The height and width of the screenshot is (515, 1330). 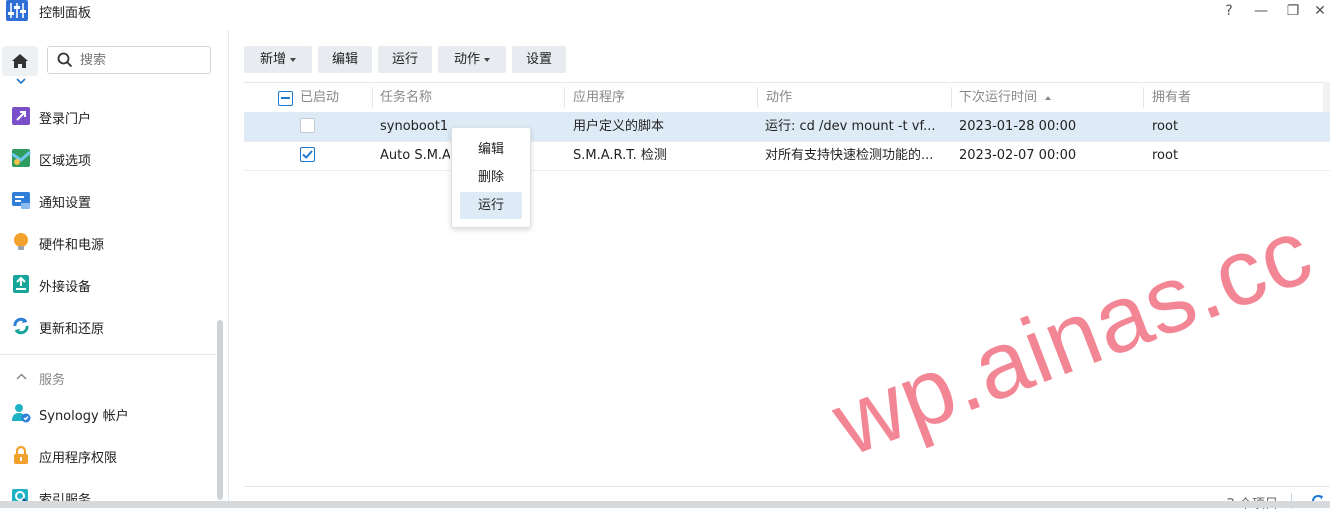 I want to click on sidebar-item-label: 更新和还原, so click(x=72, y=329).